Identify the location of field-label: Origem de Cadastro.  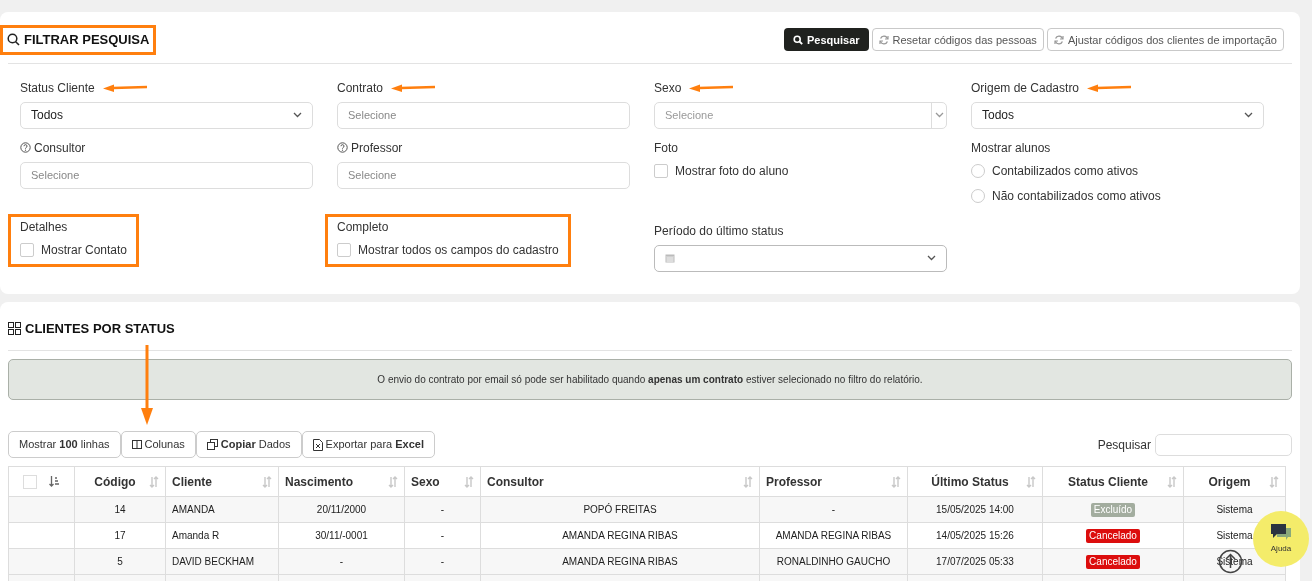
(1025, 88).